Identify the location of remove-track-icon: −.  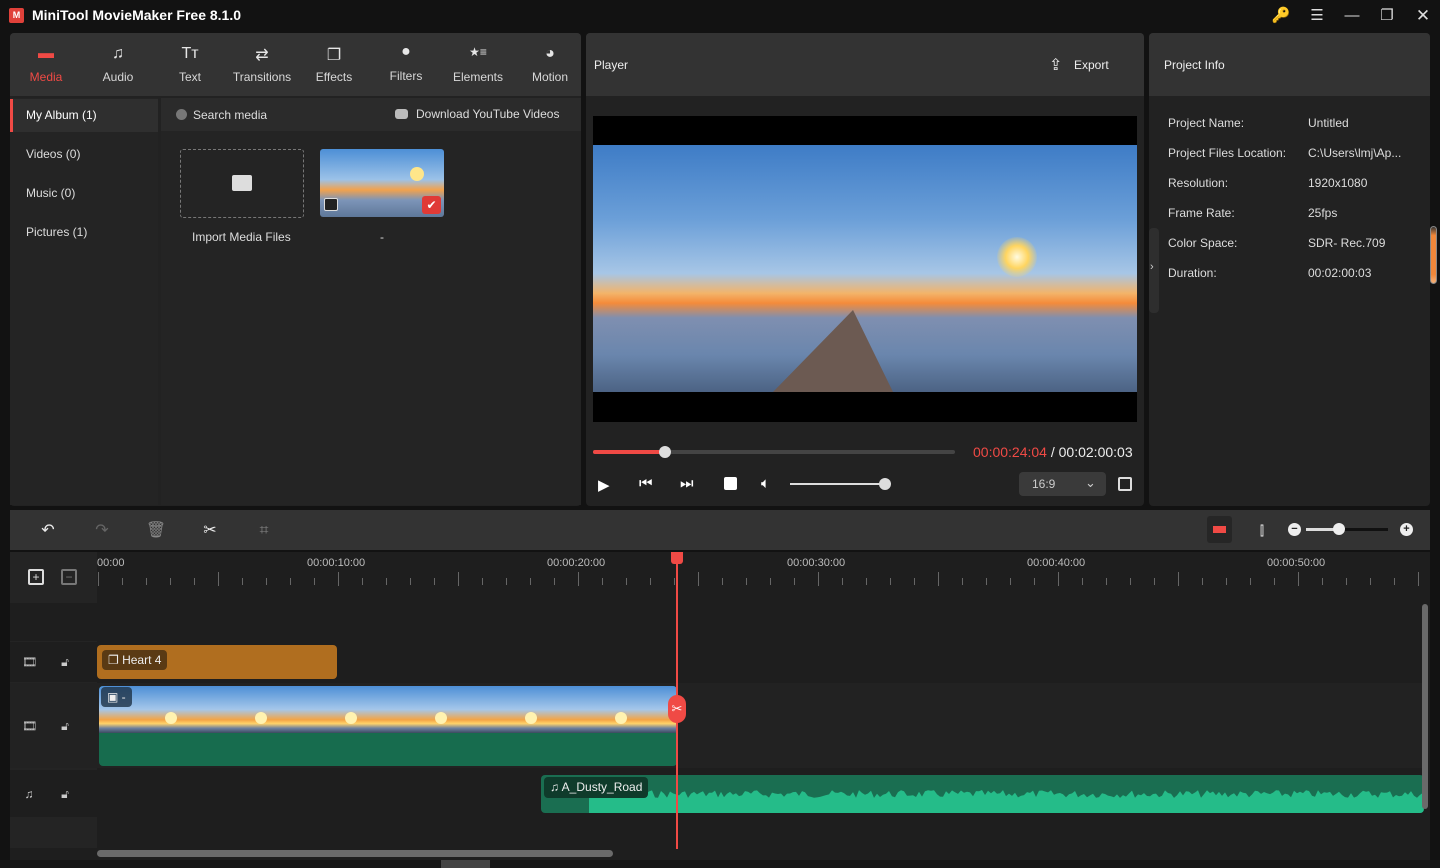
(69, 577).